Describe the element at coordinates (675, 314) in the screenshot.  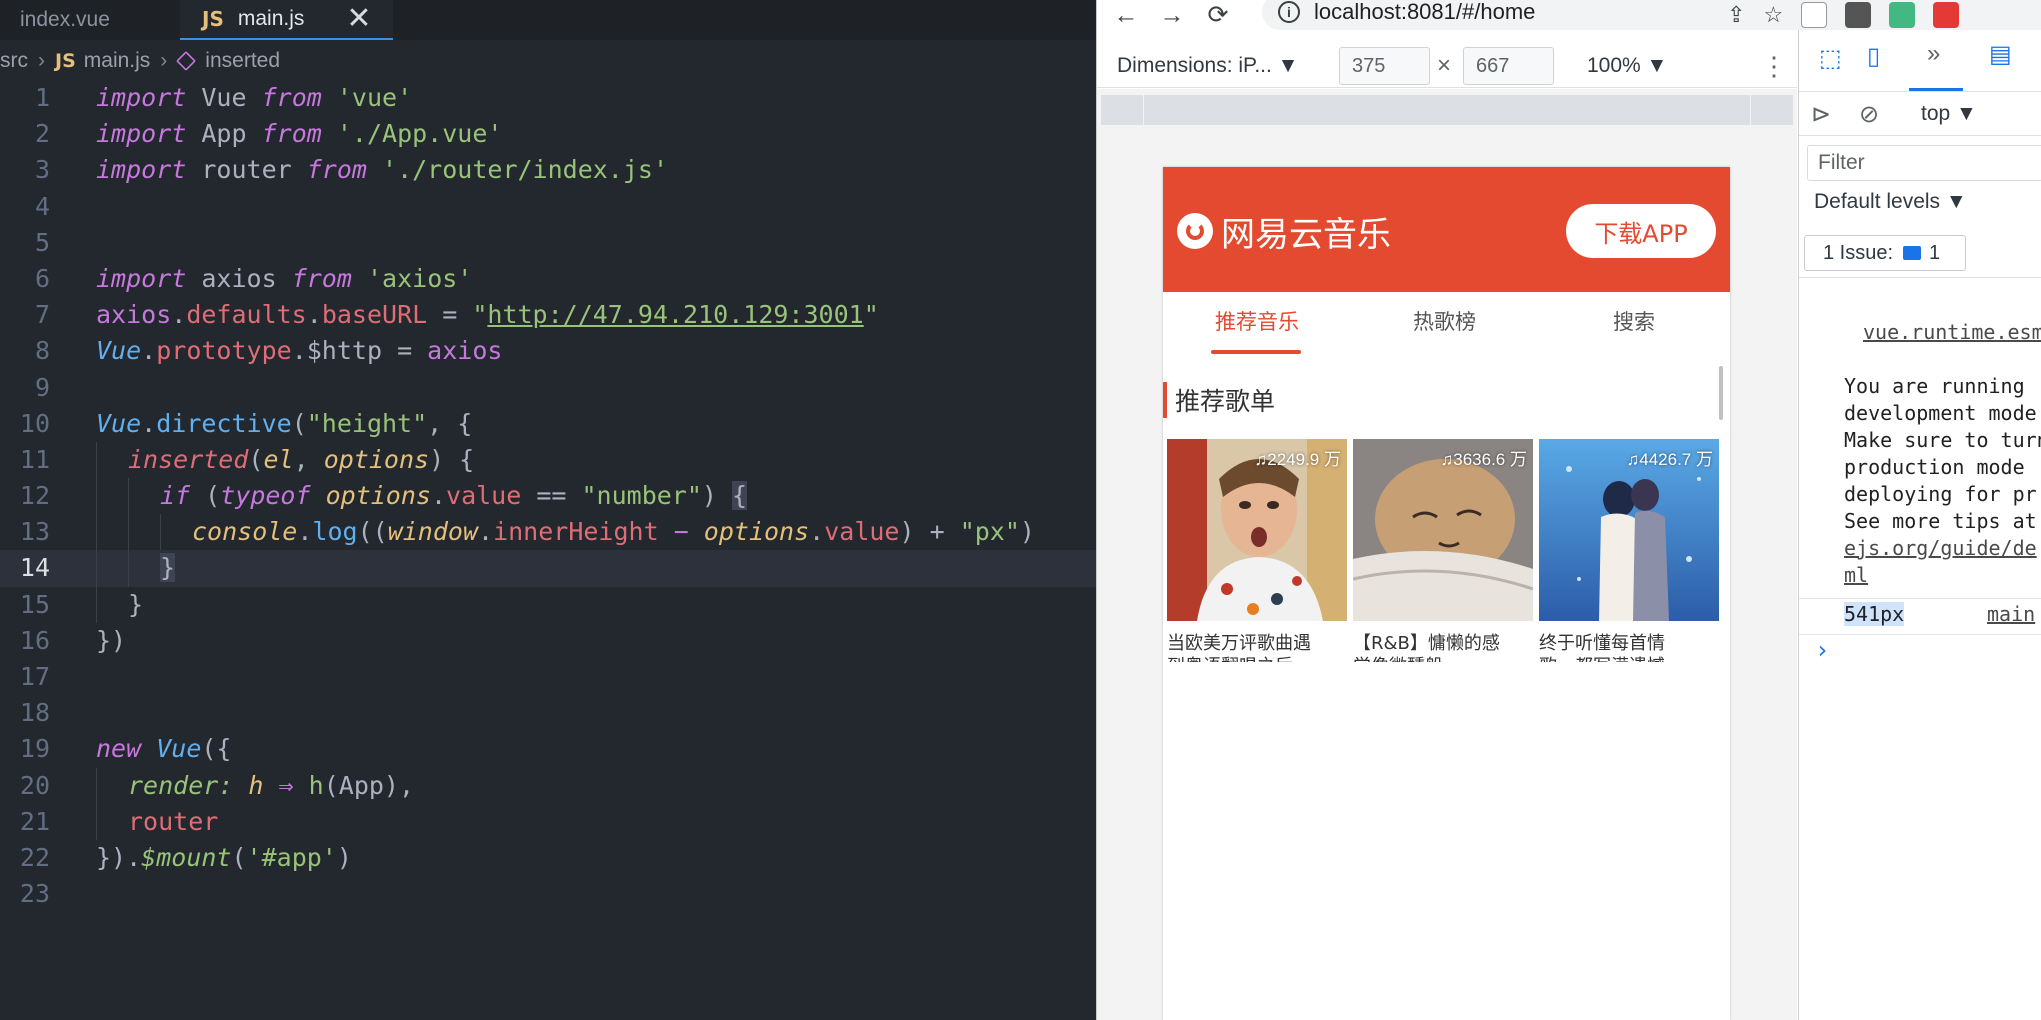
I see `url-link: http://47.94.210.129:3001` at that location.